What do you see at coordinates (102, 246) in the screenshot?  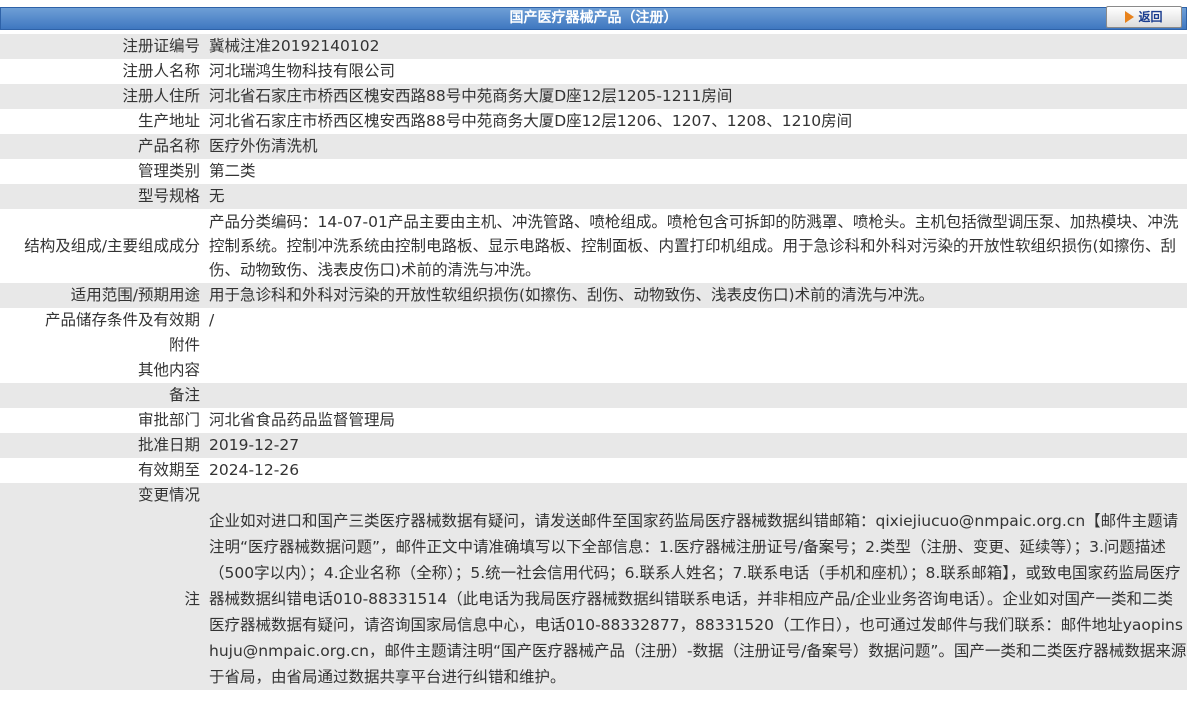 I see `field-label: 结构及组成/主要组成成分` at bounding box center [102, 246].